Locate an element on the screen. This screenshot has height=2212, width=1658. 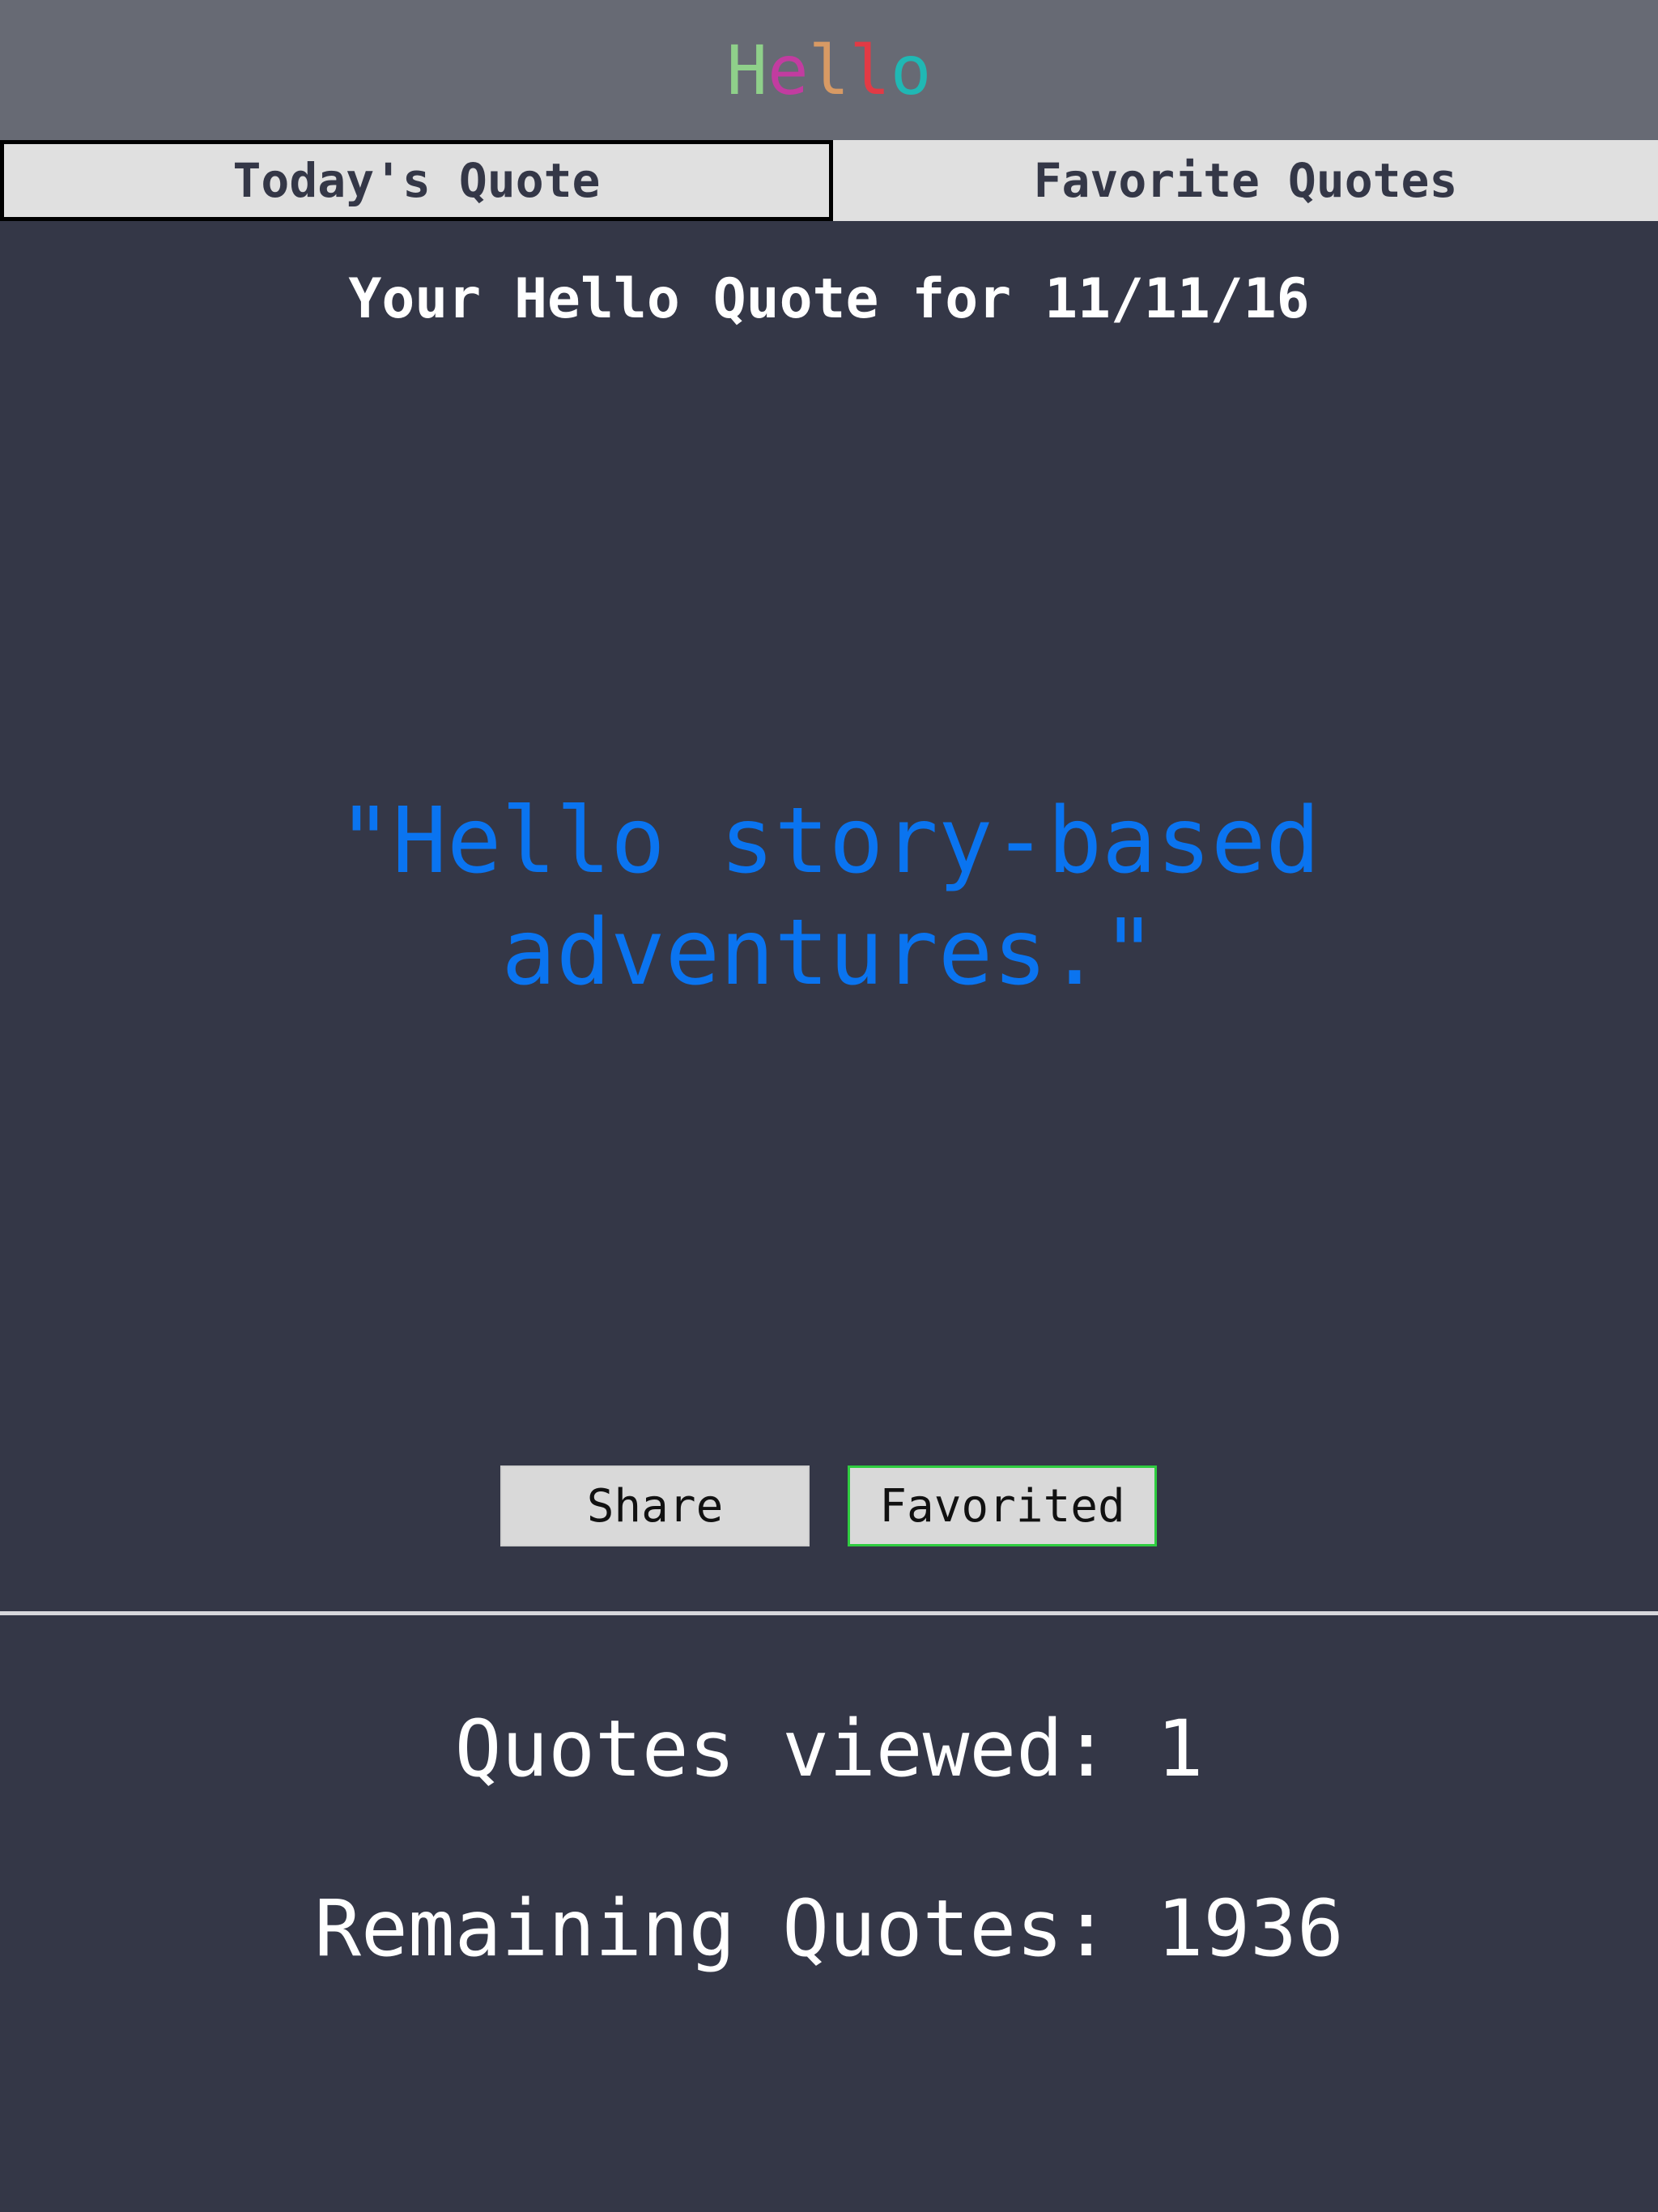
quotes-viewed-count: Quotes viewed: 1 is located at coordinates (829, 1749).